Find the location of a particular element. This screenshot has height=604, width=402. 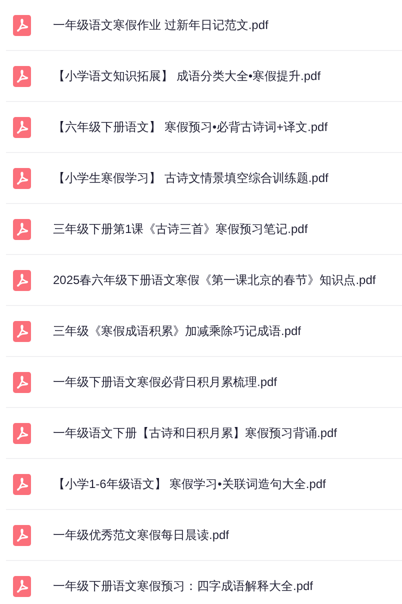

file-name: 三年级下册第1课《古诗三首》寒假预习笔记.pdf is located at coordinates (180, 229).